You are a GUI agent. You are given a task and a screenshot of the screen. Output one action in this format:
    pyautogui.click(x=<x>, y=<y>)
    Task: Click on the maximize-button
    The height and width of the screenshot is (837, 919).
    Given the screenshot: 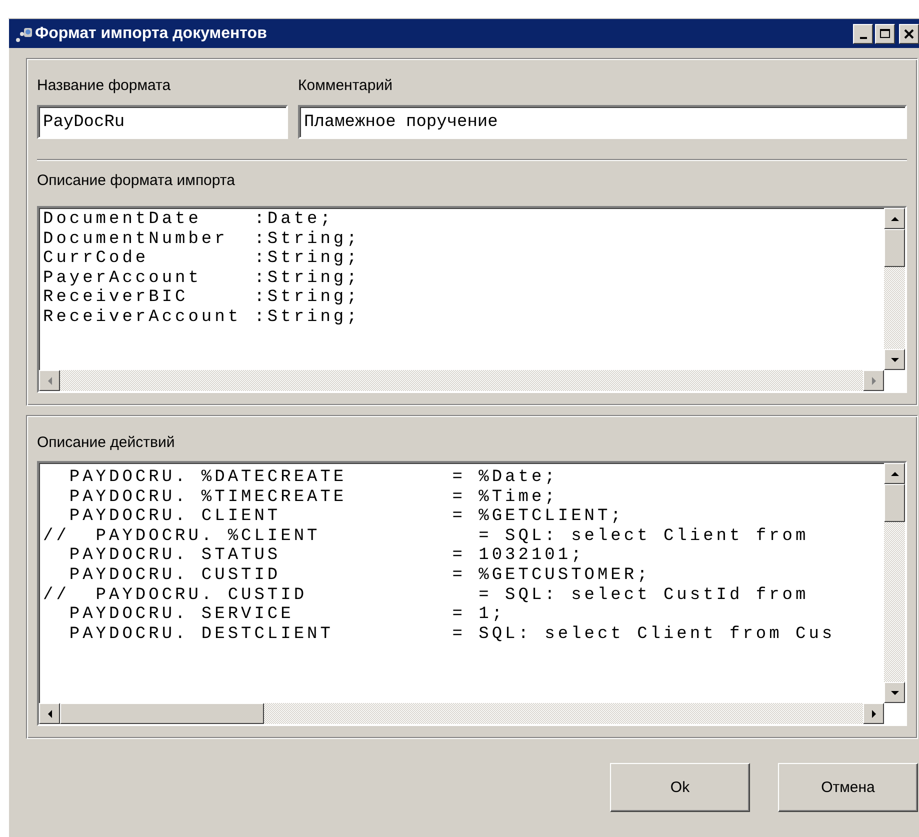 What is the action you would take?
    pyautogui.click(x=885, y=34)
    